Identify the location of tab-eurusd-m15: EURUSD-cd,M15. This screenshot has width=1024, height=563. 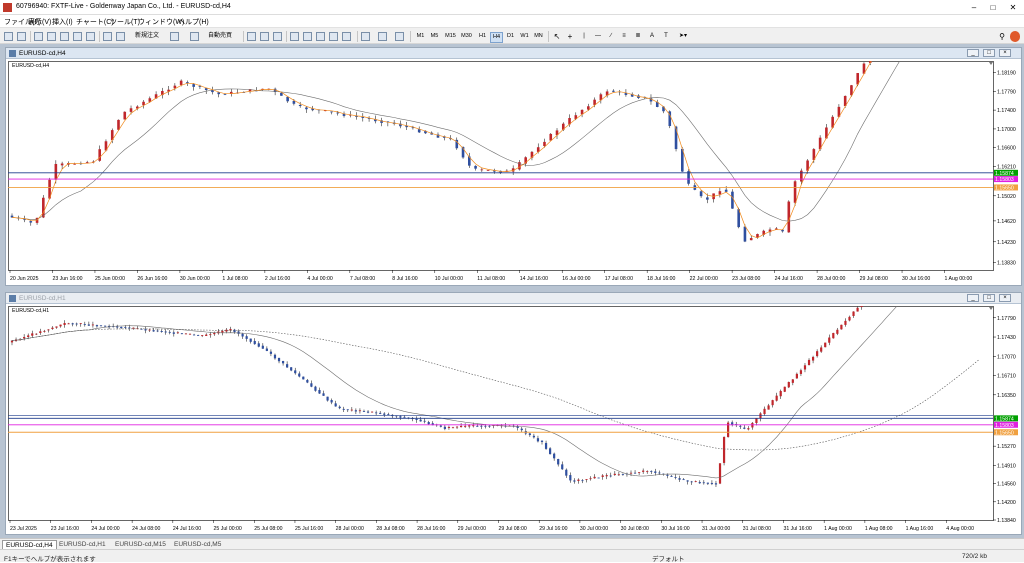
(140, 544).